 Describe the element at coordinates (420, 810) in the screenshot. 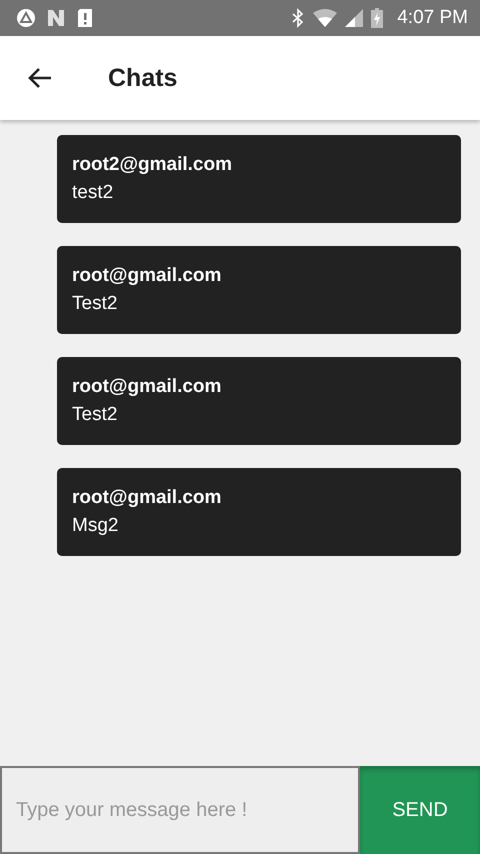

I see `send-button: SEND` at that location.